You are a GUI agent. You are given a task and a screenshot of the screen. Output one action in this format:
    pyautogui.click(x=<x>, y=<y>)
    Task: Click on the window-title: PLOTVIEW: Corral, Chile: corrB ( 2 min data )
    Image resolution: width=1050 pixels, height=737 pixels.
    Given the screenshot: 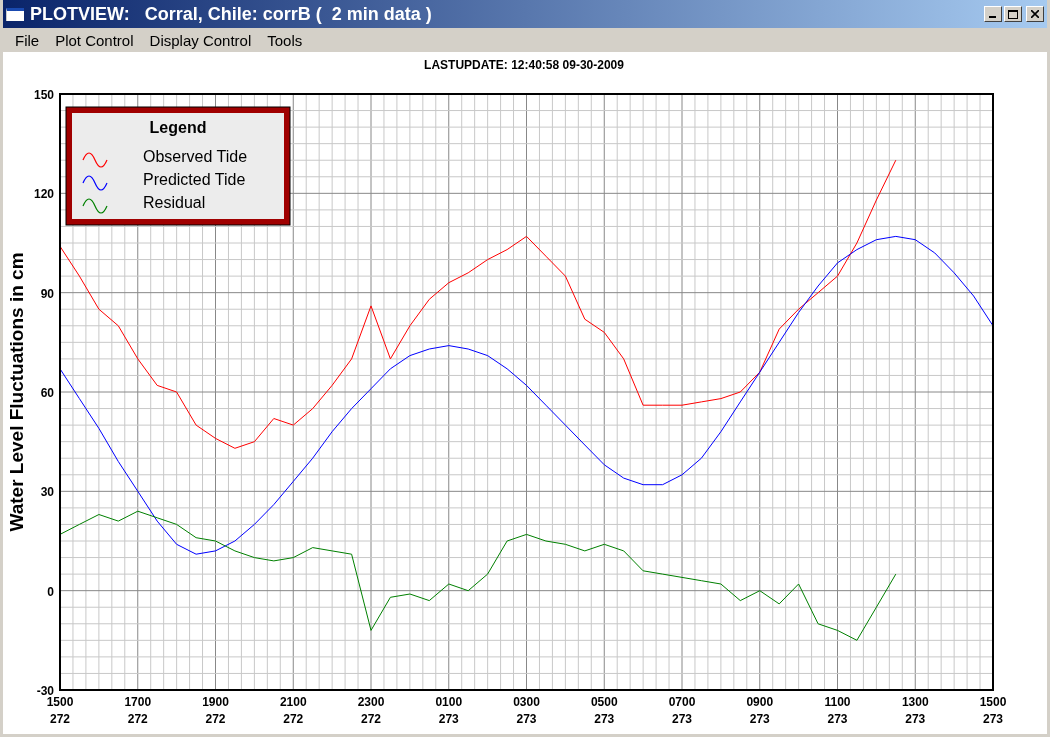 What is the action you would take?
    pyautogui.click(x=231, y=14)
    